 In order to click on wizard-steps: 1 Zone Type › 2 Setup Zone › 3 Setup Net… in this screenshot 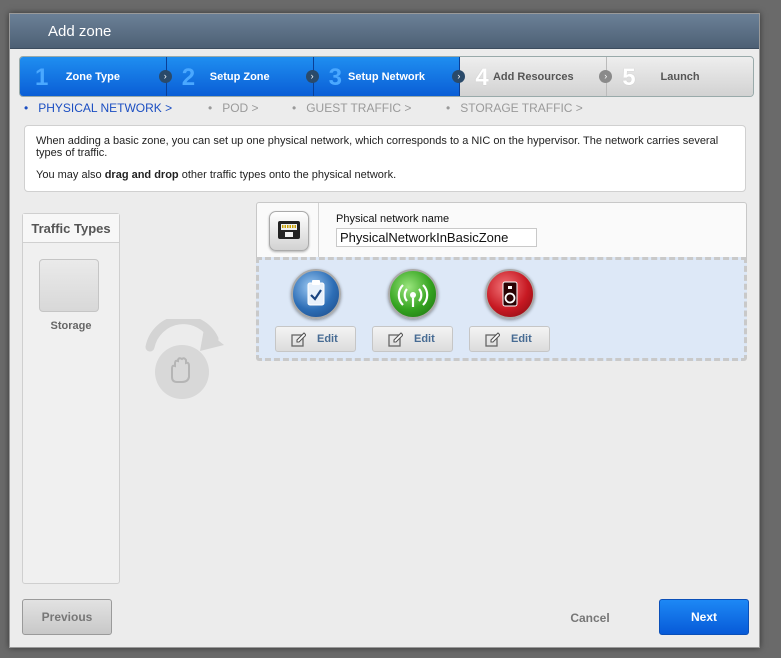, I will do `click(386, 76)`.